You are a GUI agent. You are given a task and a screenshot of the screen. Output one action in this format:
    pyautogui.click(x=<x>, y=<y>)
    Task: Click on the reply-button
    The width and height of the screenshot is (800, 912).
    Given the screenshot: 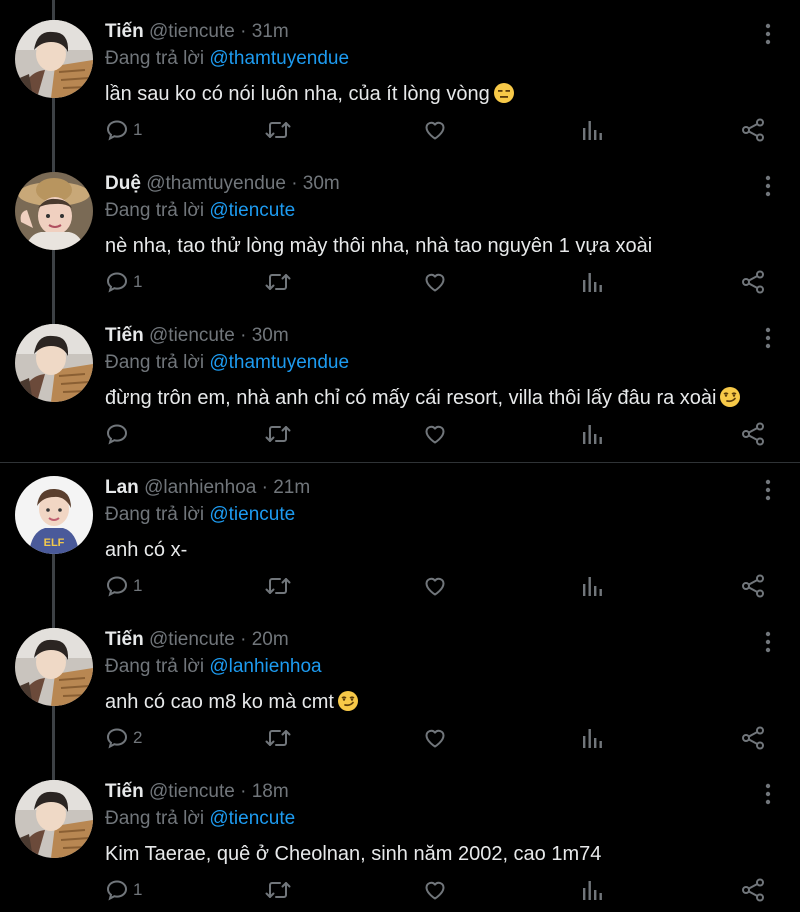 What is the action you would take?
    pyautogui.click(x=119, y=434)
    